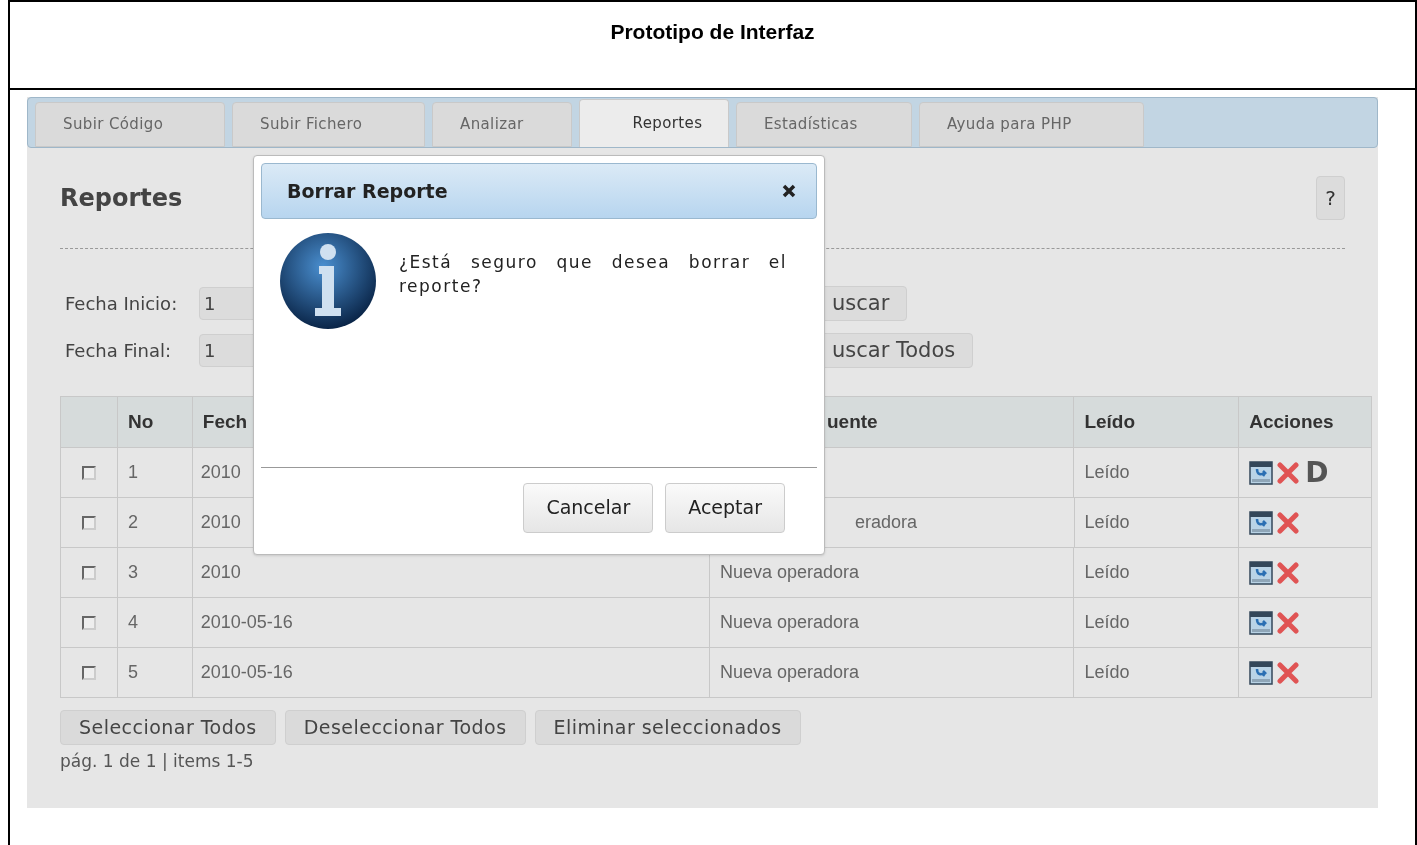 Image resolution: width=1417 pixels, height=845 pixels. What do you see at coordinates (132, 522) in the screenshot?
I see `table-cell-text: 2` at bounding box center [132, 522].